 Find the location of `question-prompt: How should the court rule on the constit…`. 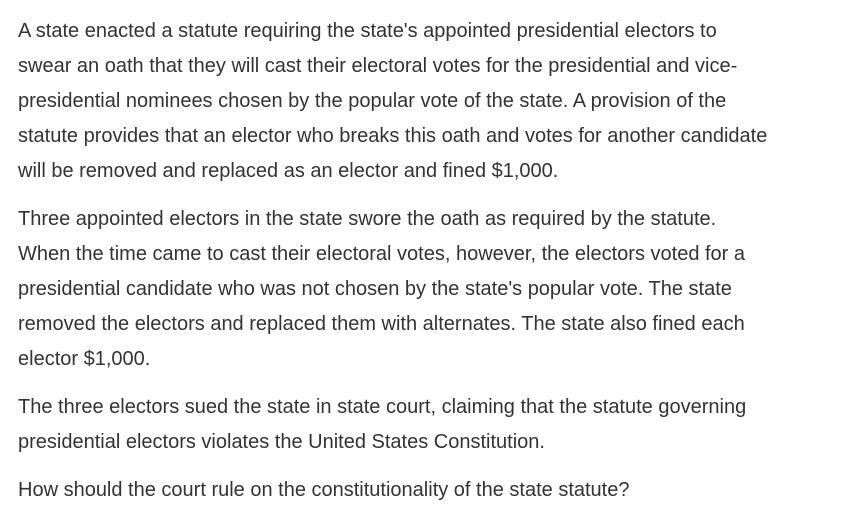

question-prompt: How should the court rule on the constit… is located at coordinates (324, 490).